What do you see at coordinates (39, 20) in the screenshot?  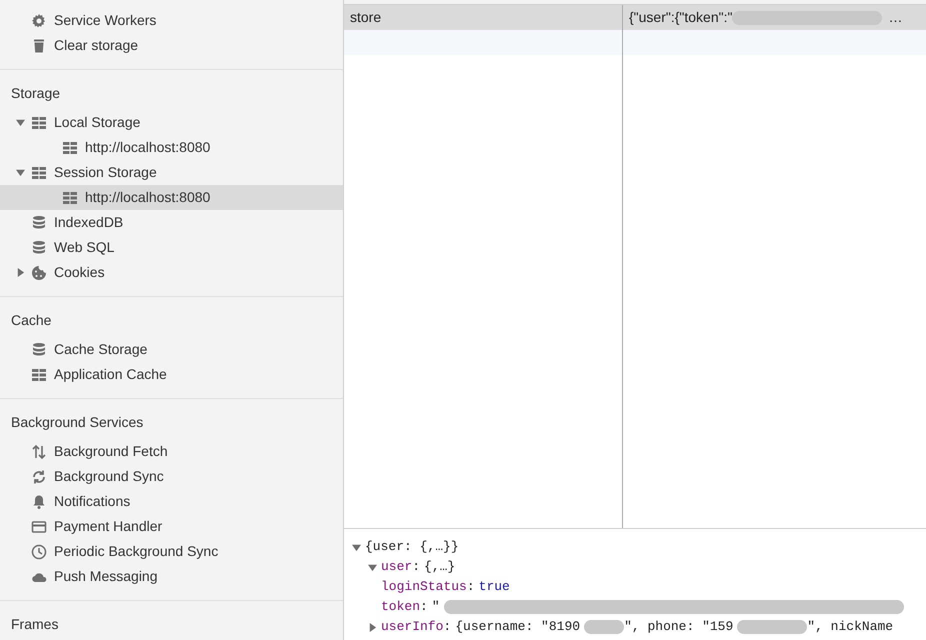 I see `gear-icon` at bounding box center [39, 20].